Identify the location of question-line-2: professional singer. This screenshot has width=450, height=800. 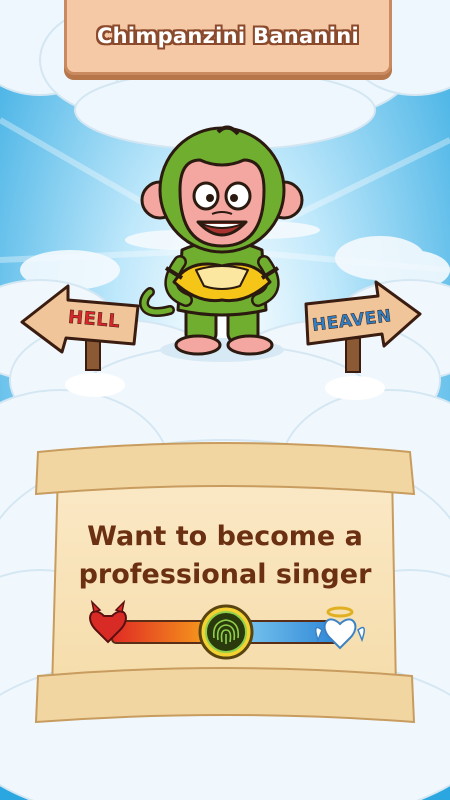
(225, 574).